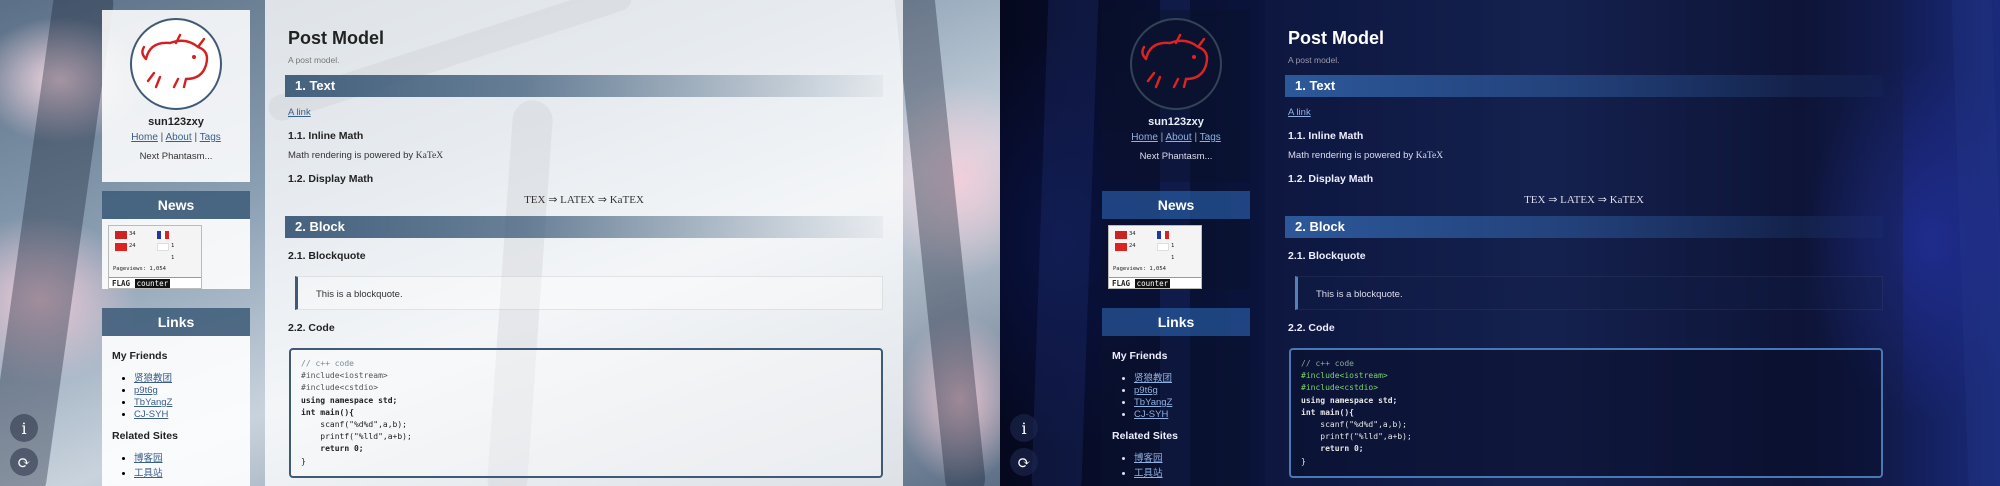 The height and width of the screenshot is (486, 2000). Describe the element at coordinates (429, 156) in the screenshot. I see `katex-logo: KaTeX` at that location.